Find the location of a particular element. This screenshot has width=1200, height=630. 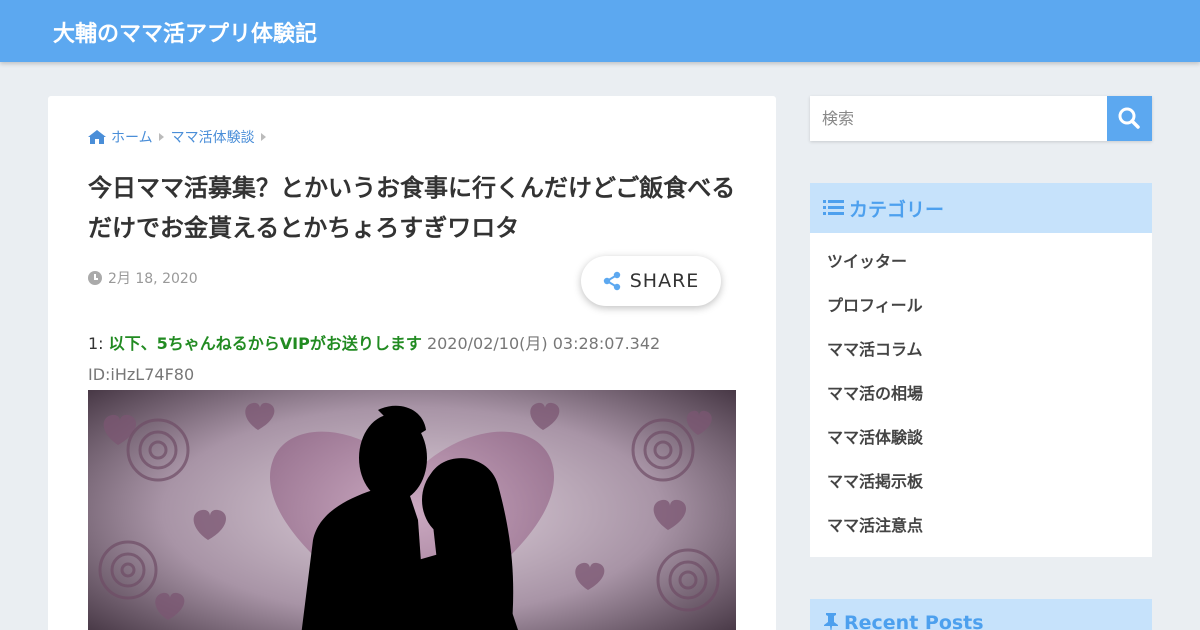

breadcrumb-home-link: ホーム is located at coordinates (132, 137).